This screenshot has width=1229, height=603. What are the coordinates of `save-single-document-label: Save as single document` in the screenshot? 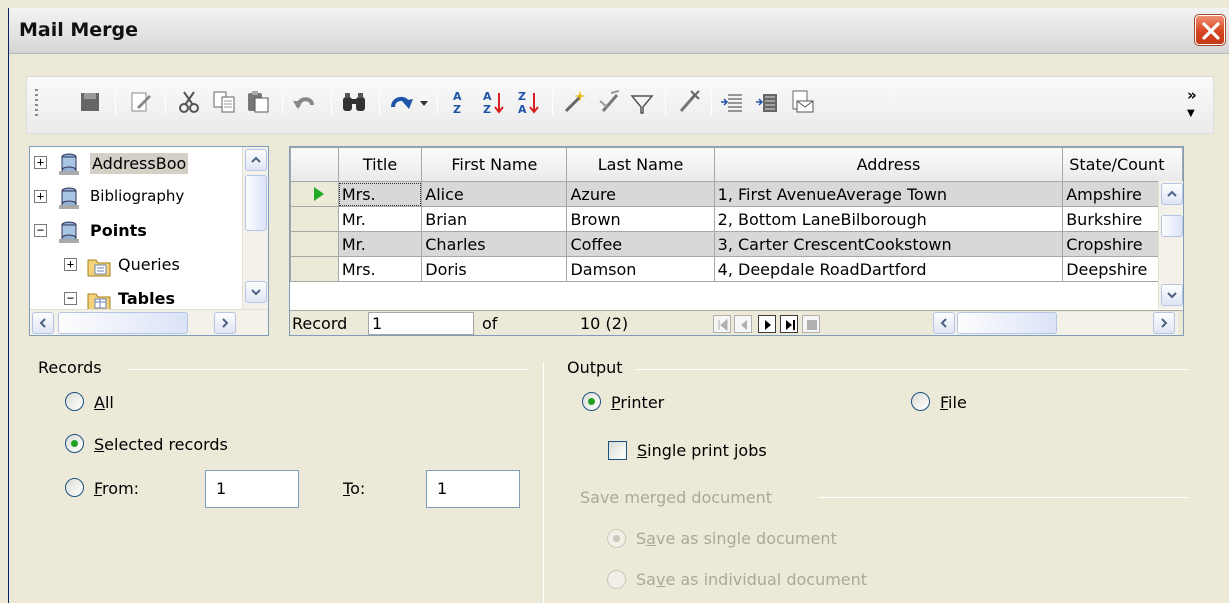 It's located at (736, 538).